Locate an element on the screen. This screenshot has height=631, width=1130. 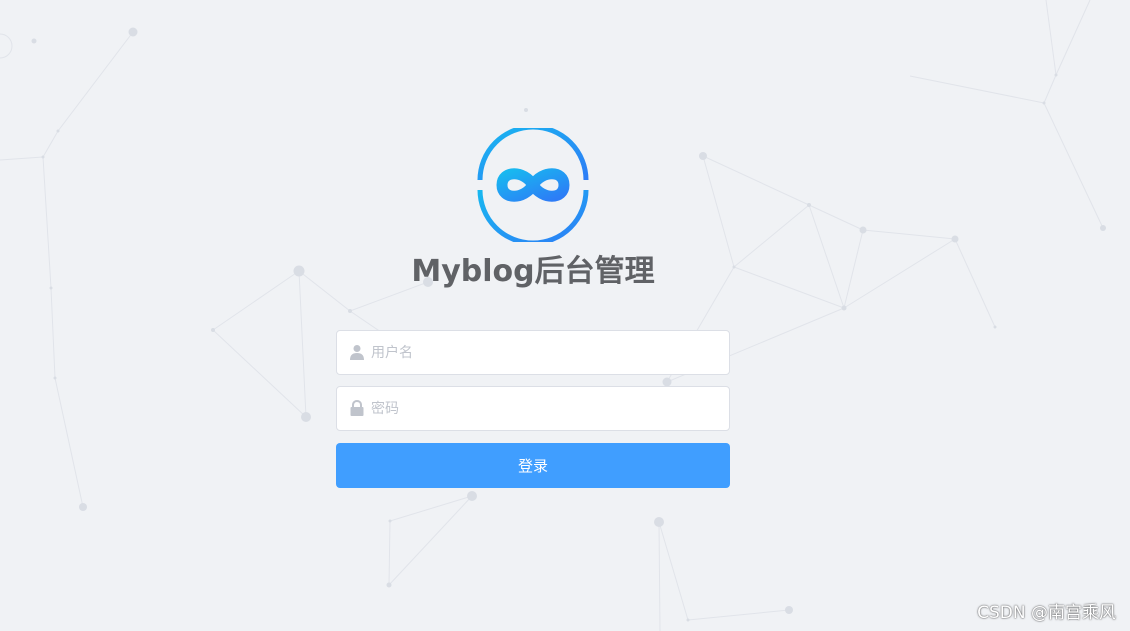
infinity-logo-icon is located at coordinates (533, 185).